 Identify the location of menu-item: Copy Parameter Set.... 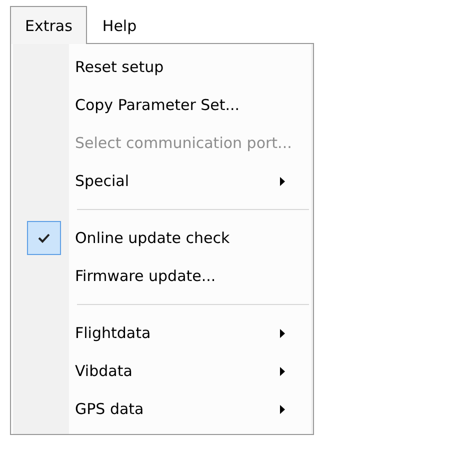
(193, 105).